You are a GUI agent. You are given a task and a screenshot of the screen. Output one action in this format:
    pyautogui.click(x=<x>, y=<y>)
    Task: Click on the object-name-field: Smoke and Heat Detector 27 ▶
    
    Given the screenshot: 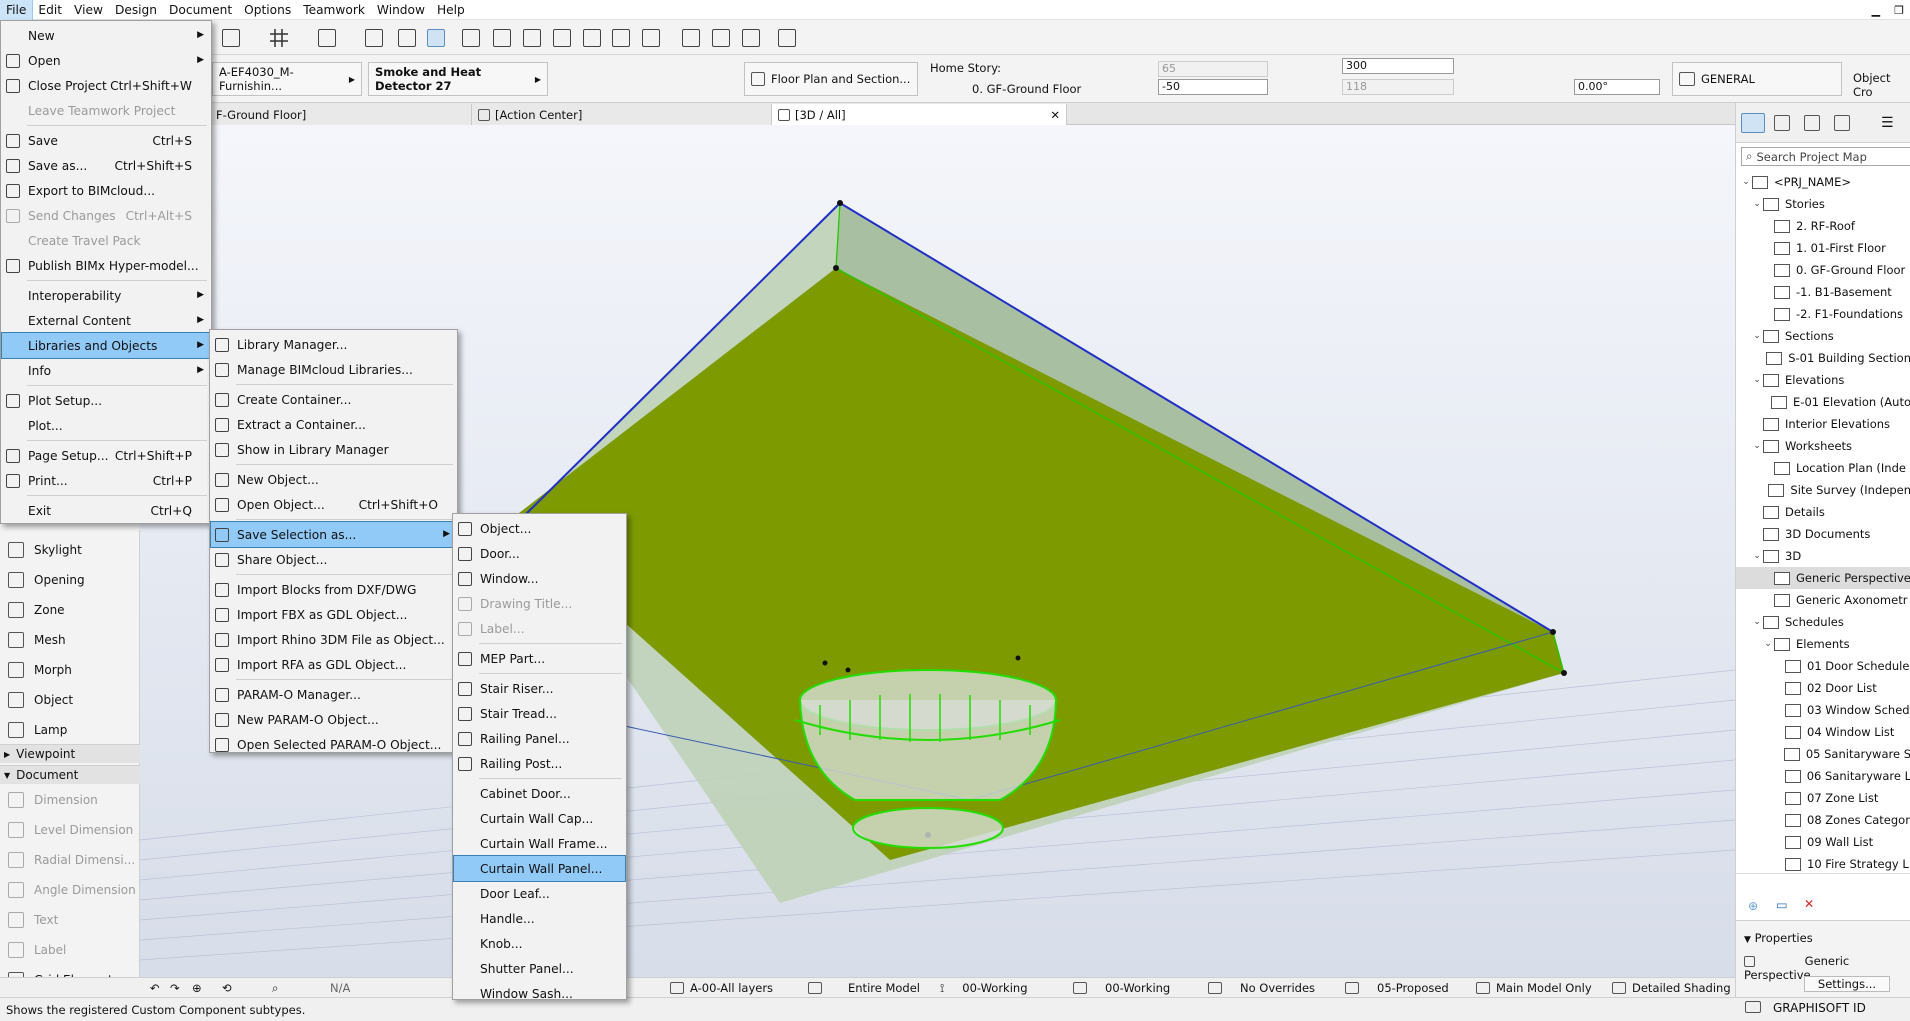 What is the action you would take?
    pyautogui.click(x=458, y=79)
    